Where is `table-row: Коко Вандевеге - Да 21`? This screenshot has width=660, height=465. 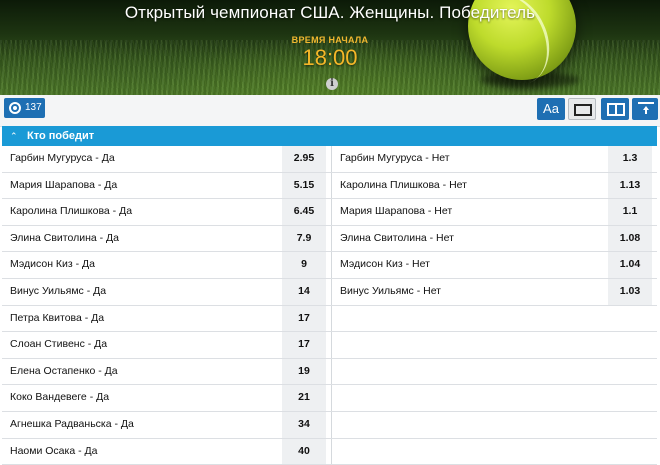 table-row: Коко Вандевеге - Да 21 is located at coordinates (329, 398).